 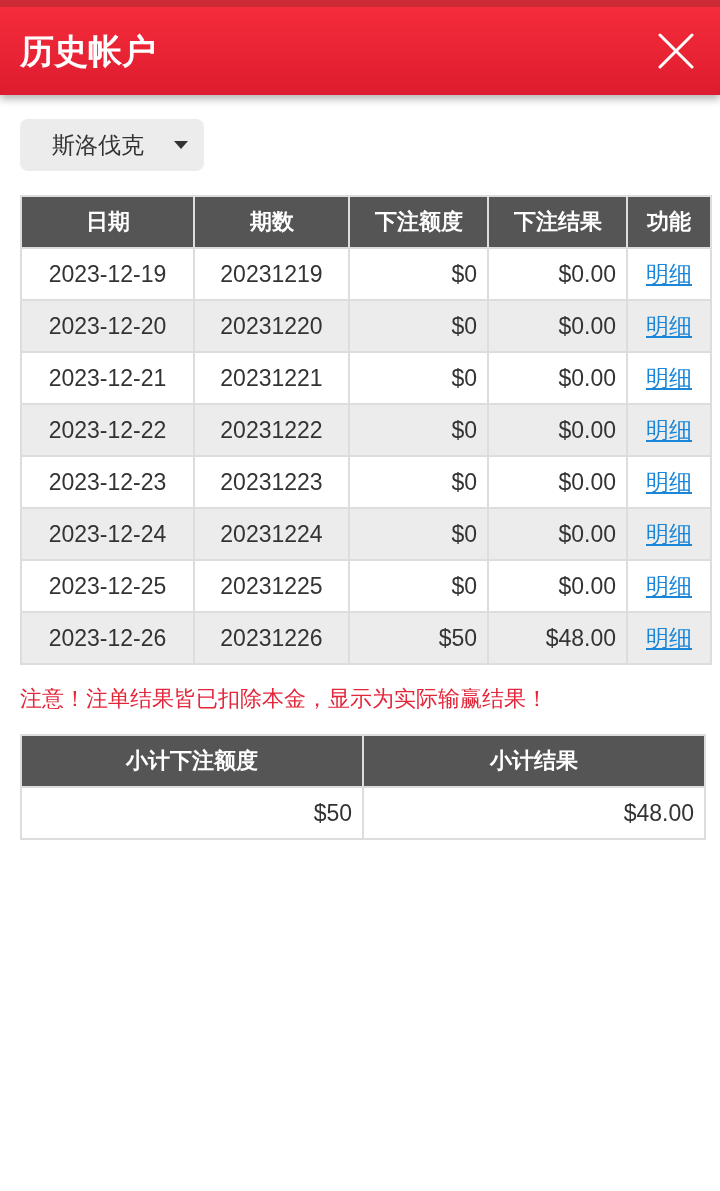 I want to click on table-cell: 20231221, so click(x=271, y=378).